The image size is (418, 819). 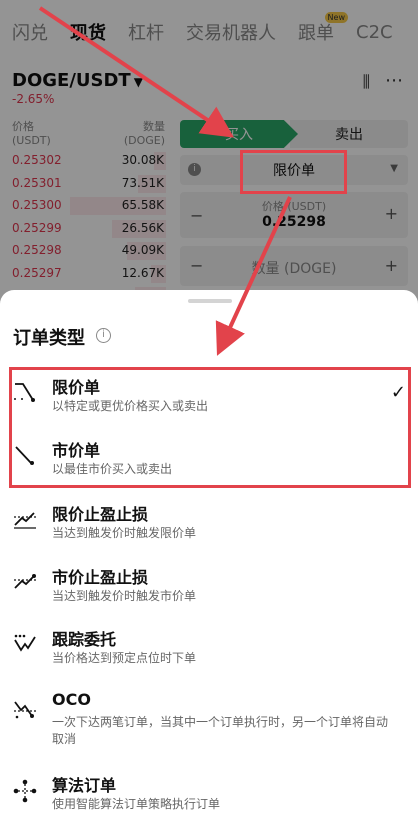 What do you see at coordinates (253, 276) in the screenshot?
I see `arrow-to-order-list` at bounding box center [253, 276].